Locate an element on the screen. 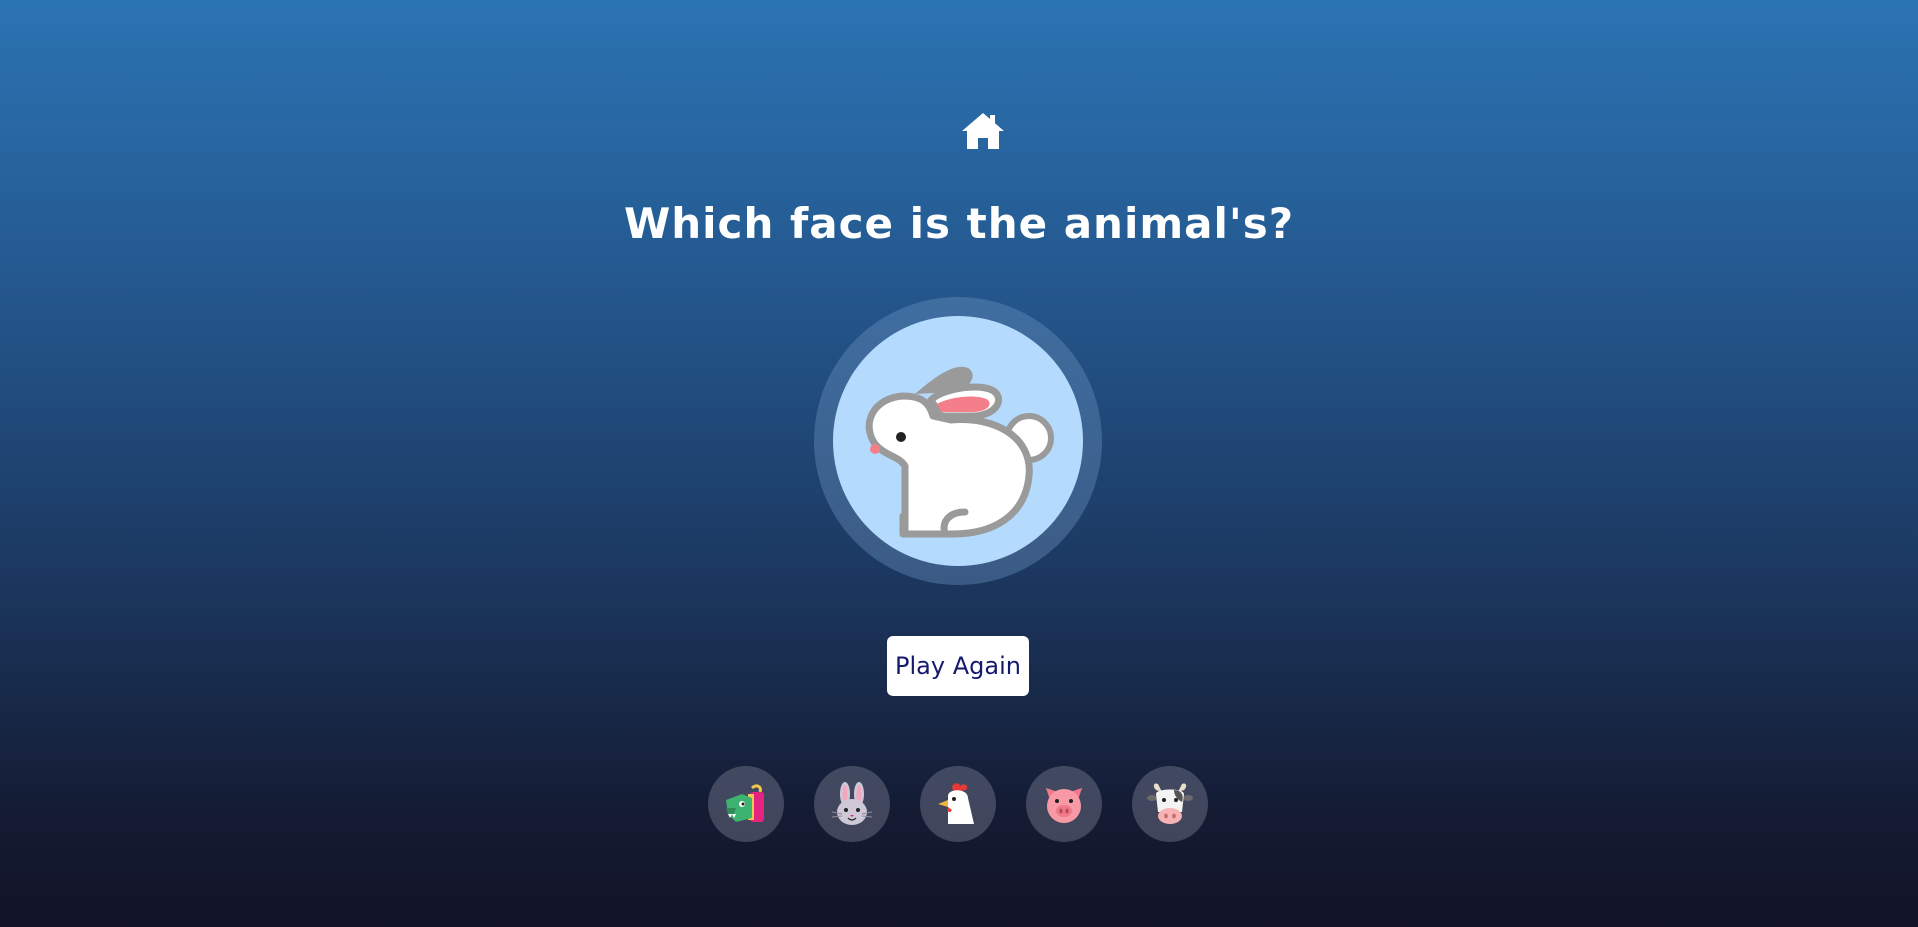 The width and height of the screenshot is (1918, 927). pig-face-icon is located at coordinates (1064, 805).